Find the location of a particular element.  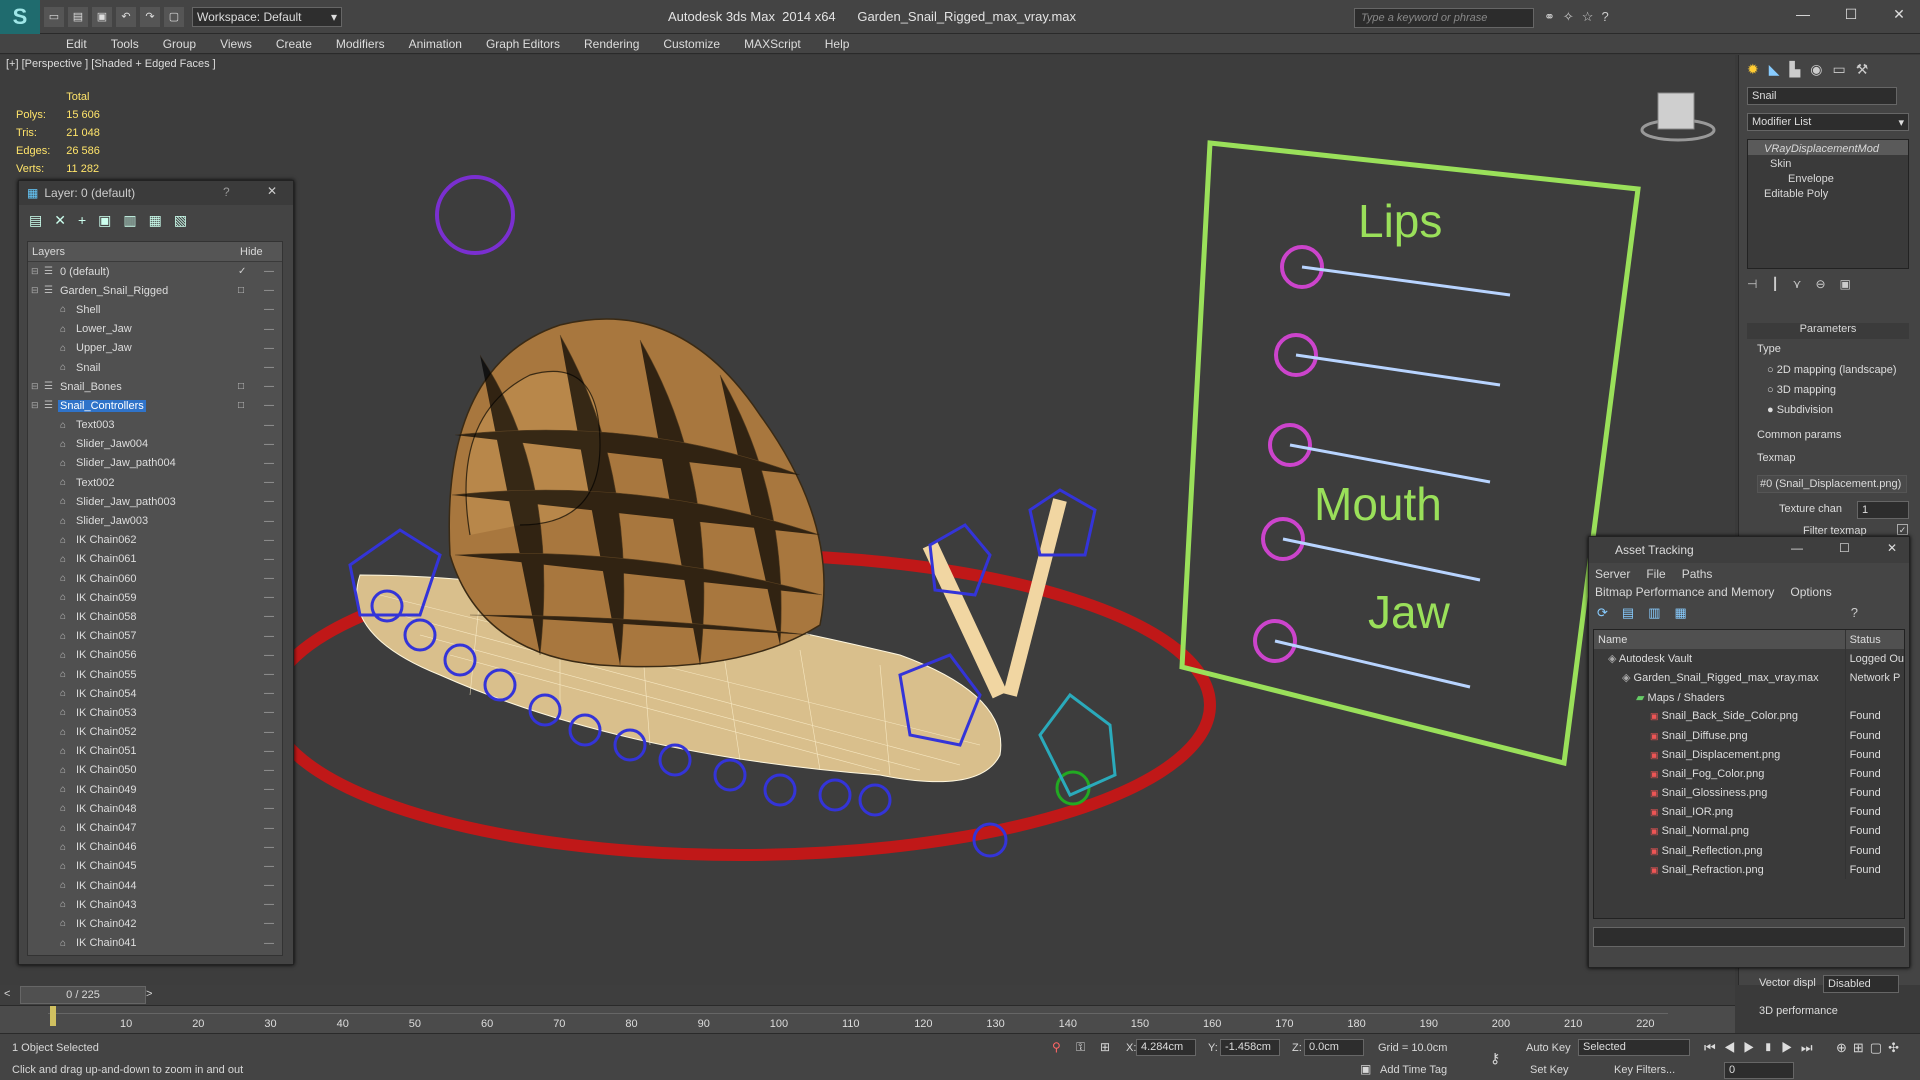

auto-key-button: Auto Key is located at coordinates (1548, 1048).